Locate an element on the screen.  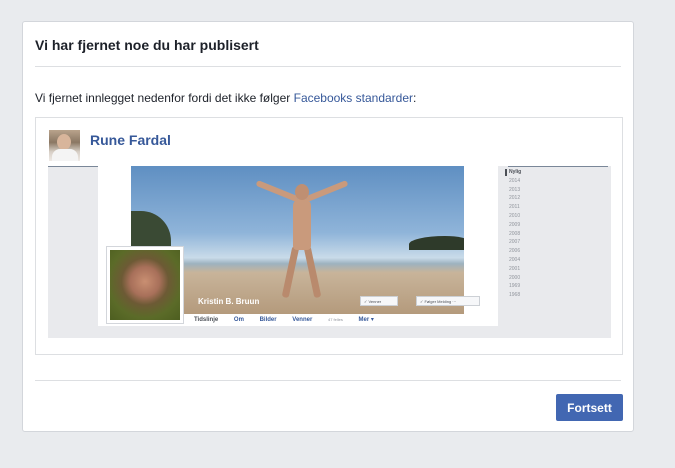
timeline-year: 2001 is located at coordinates (515, 268).